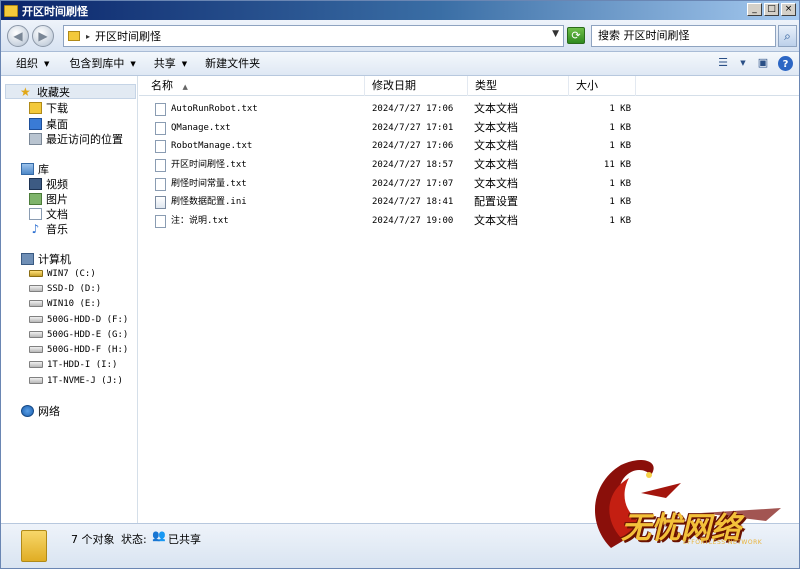 The image size is (800, 569). I want to click on nav-drive-f: 500G-HDD-D (F:), so click(78, 319).